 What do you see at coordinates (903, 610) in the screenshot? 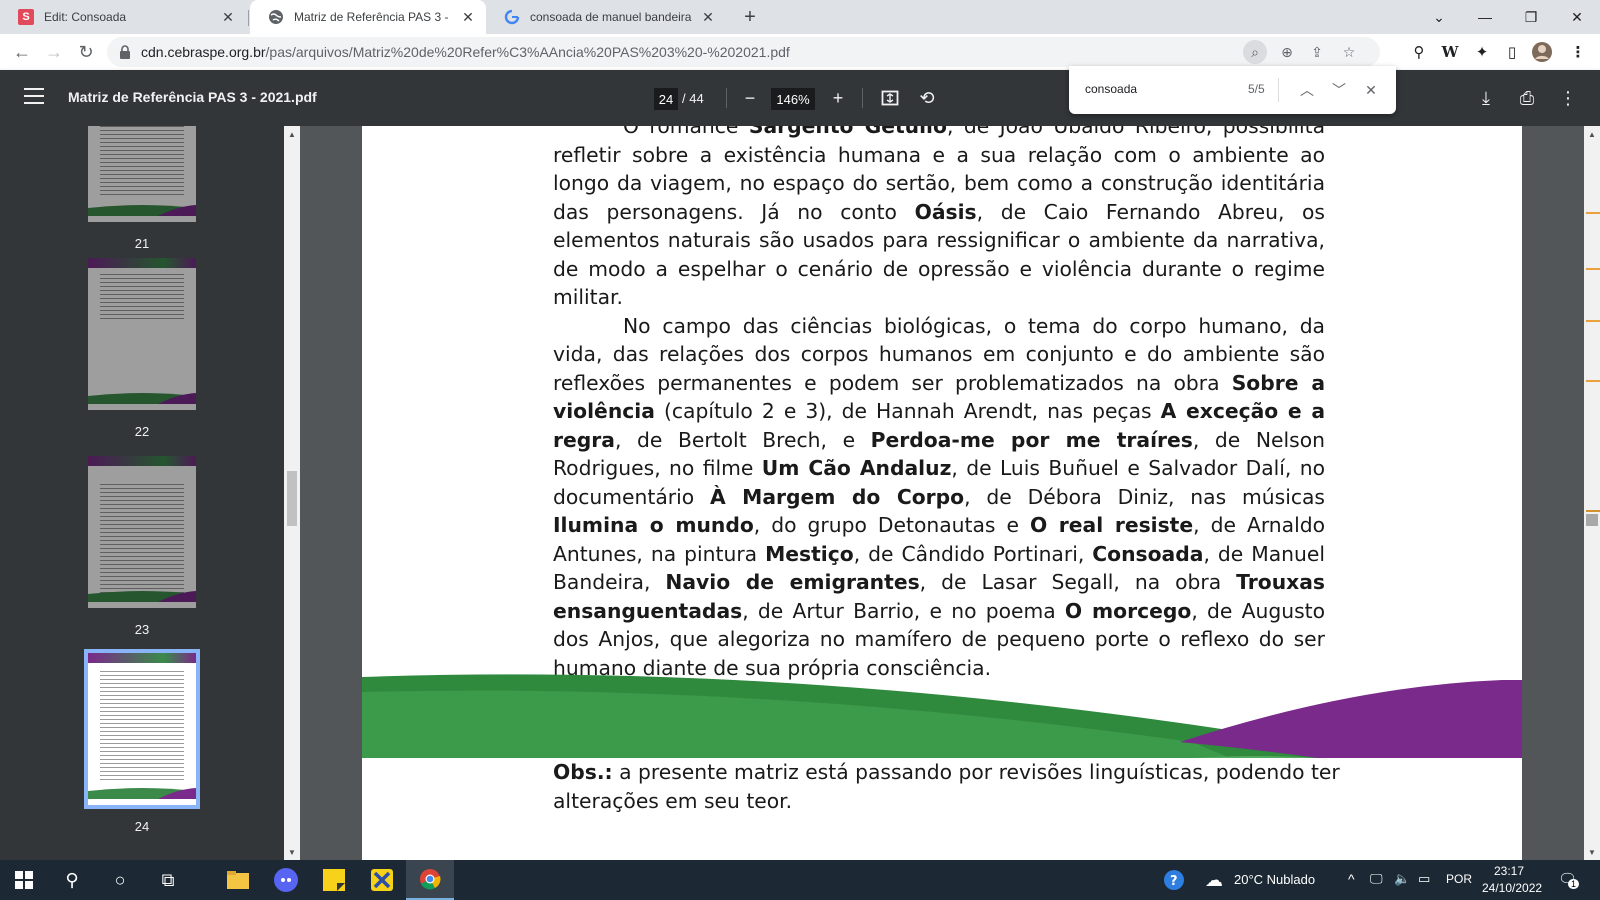
I see `body-text-segment: , de Artur Barrio, e no poema` at bounding box center [903, 610].